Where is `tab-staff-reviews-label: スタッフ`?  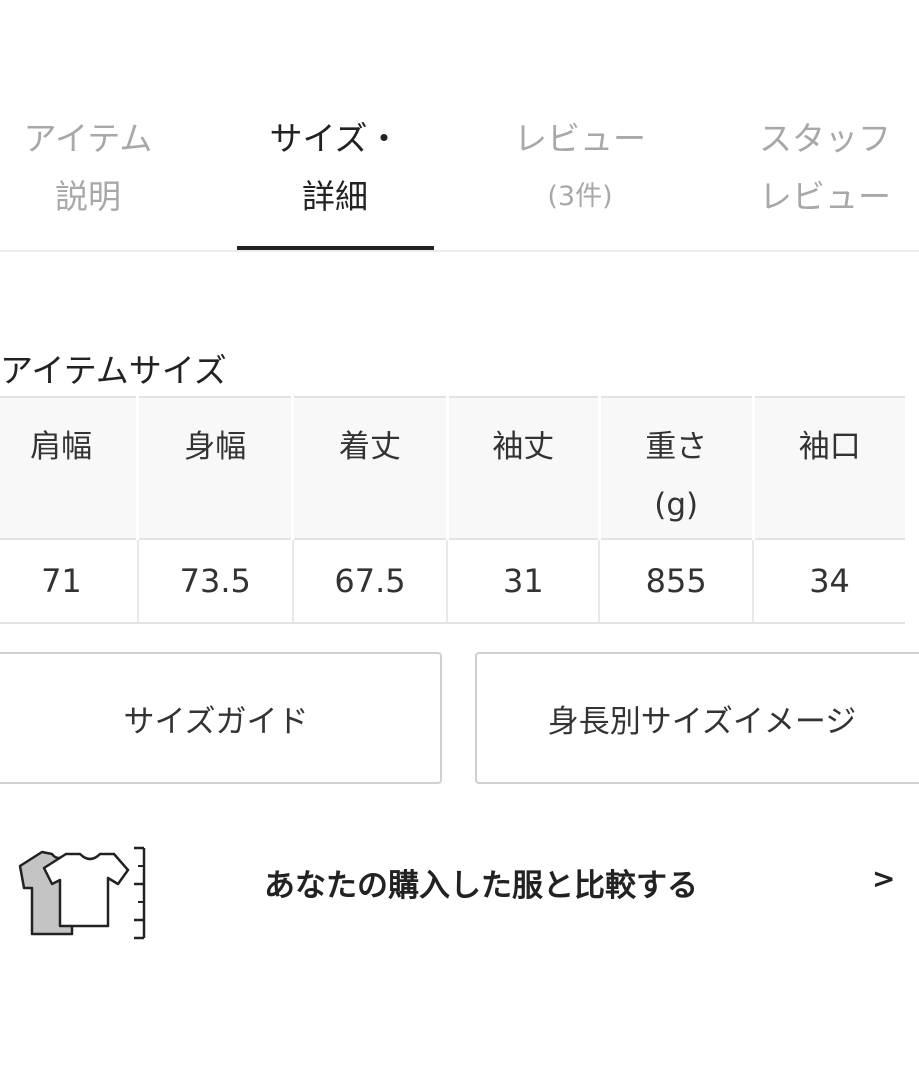
tab-staff-reviews-label: スタッフ is located at coordinates (825, 138).